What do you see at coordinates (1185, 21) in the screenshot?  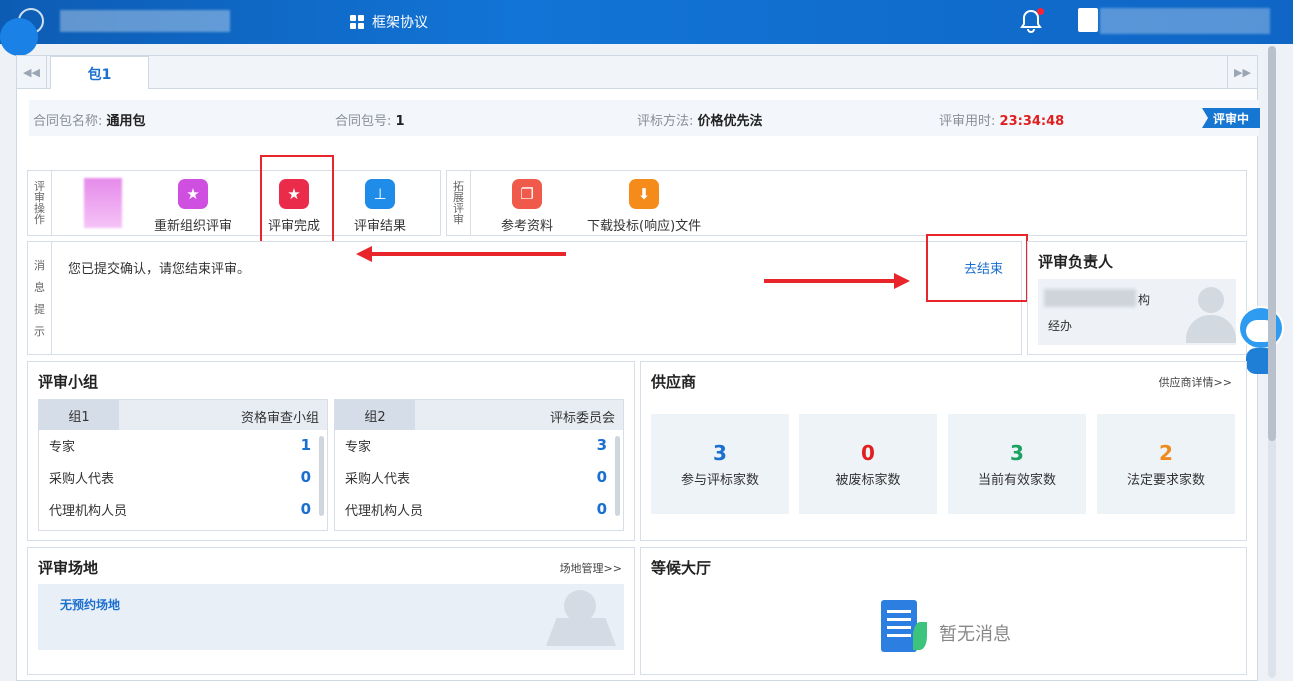 I see `user-name-redacted` at bounding box center [1185, 21].